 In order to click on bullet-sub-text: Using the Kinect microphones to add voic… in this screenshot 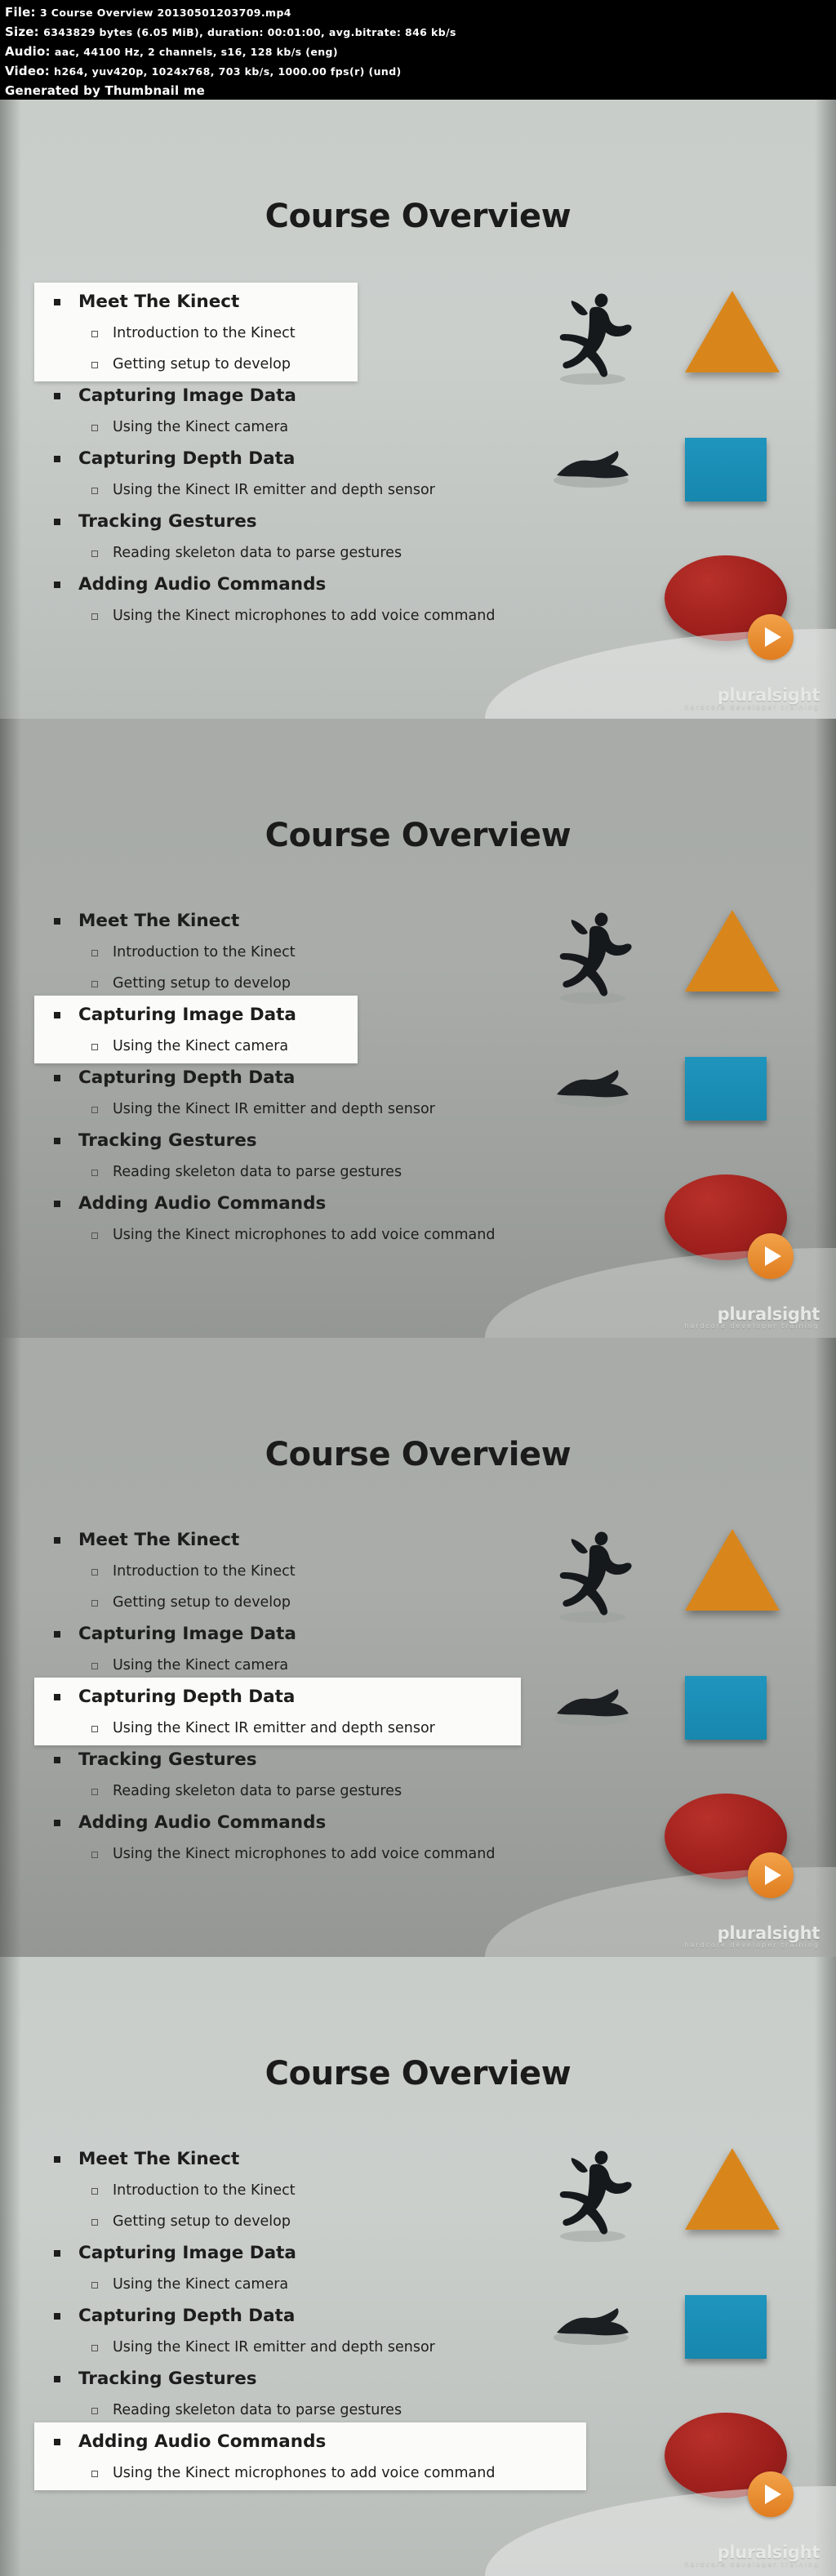, I will do `click(304, 616)`.